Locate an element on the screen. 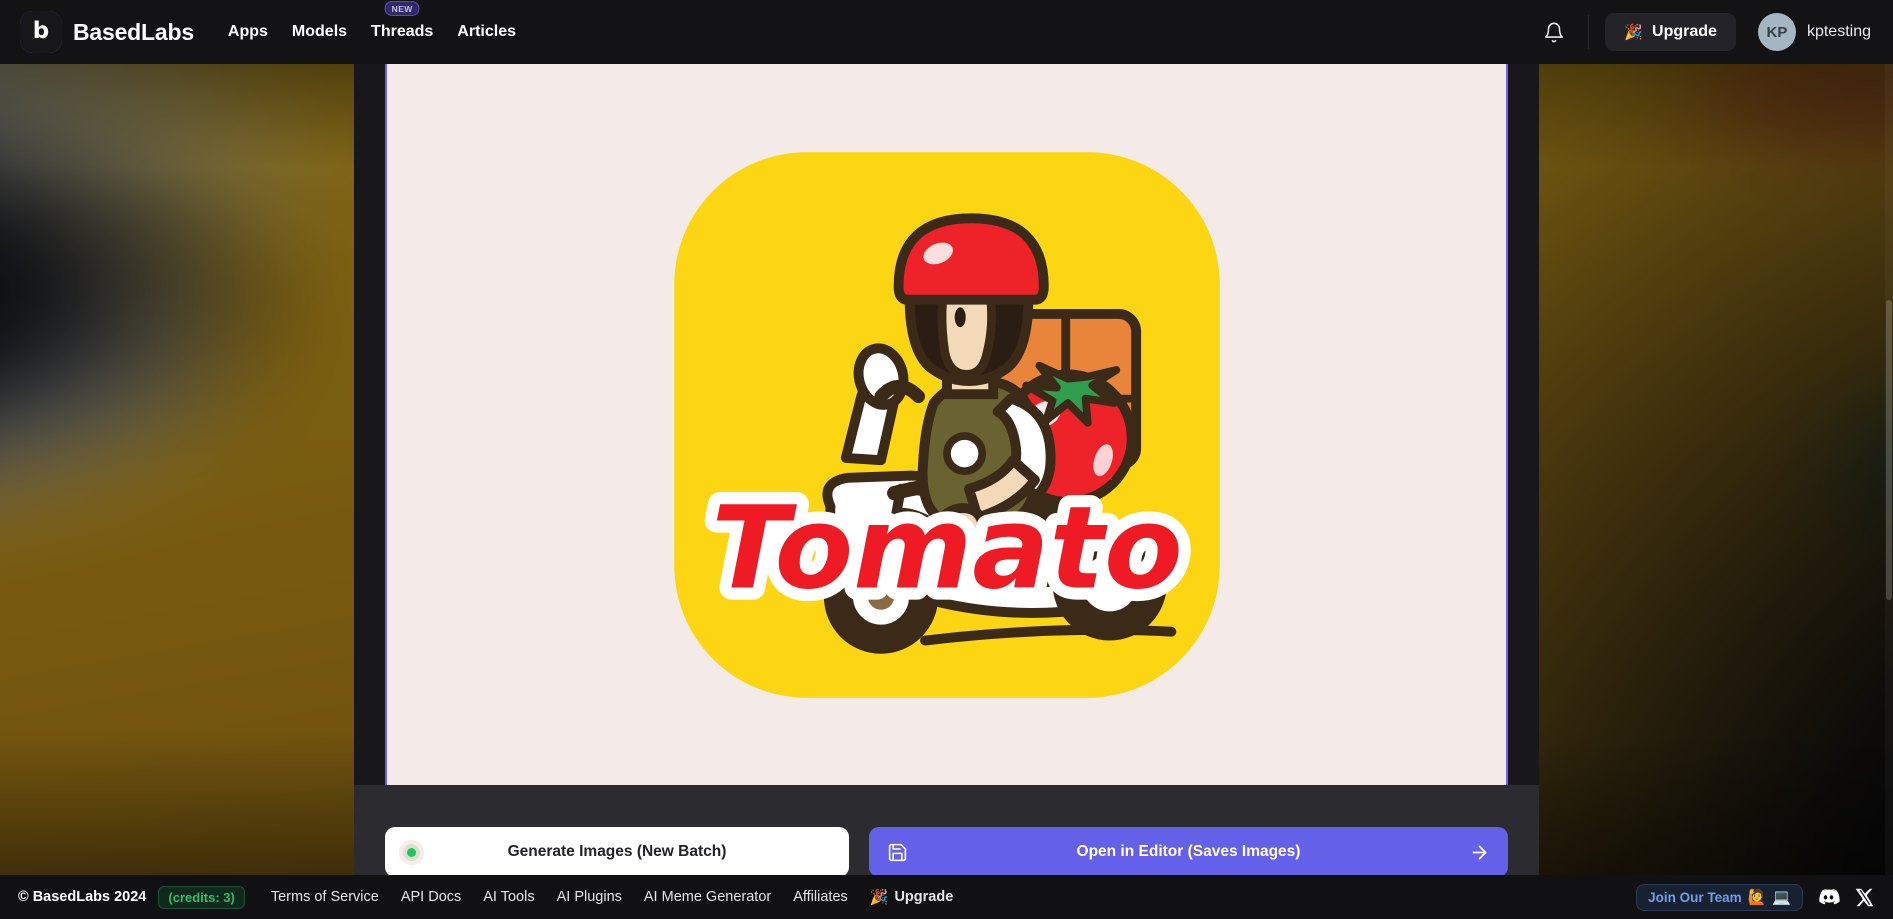 The image size is (1893, 919). nav-item-apps: Apps is located at coordinates (248, 32).